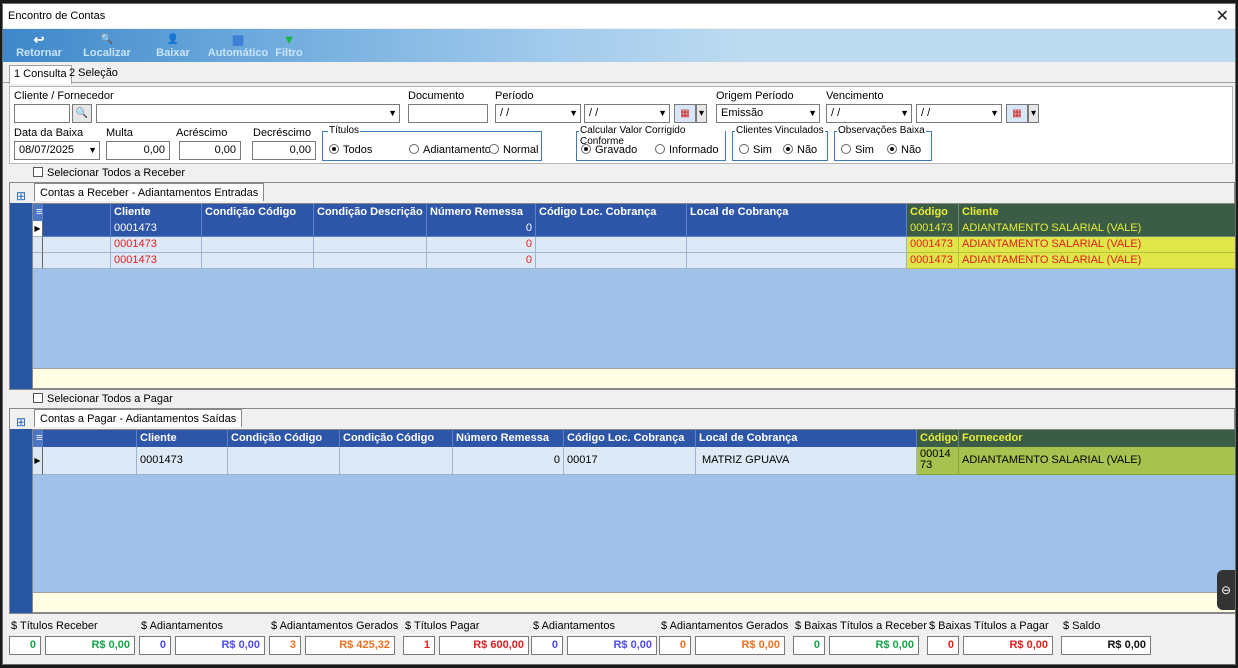 The width and height of the screenshot is (1238, 668). I want to click on filtro-button: ▼ Filtro, so click(289, 46).